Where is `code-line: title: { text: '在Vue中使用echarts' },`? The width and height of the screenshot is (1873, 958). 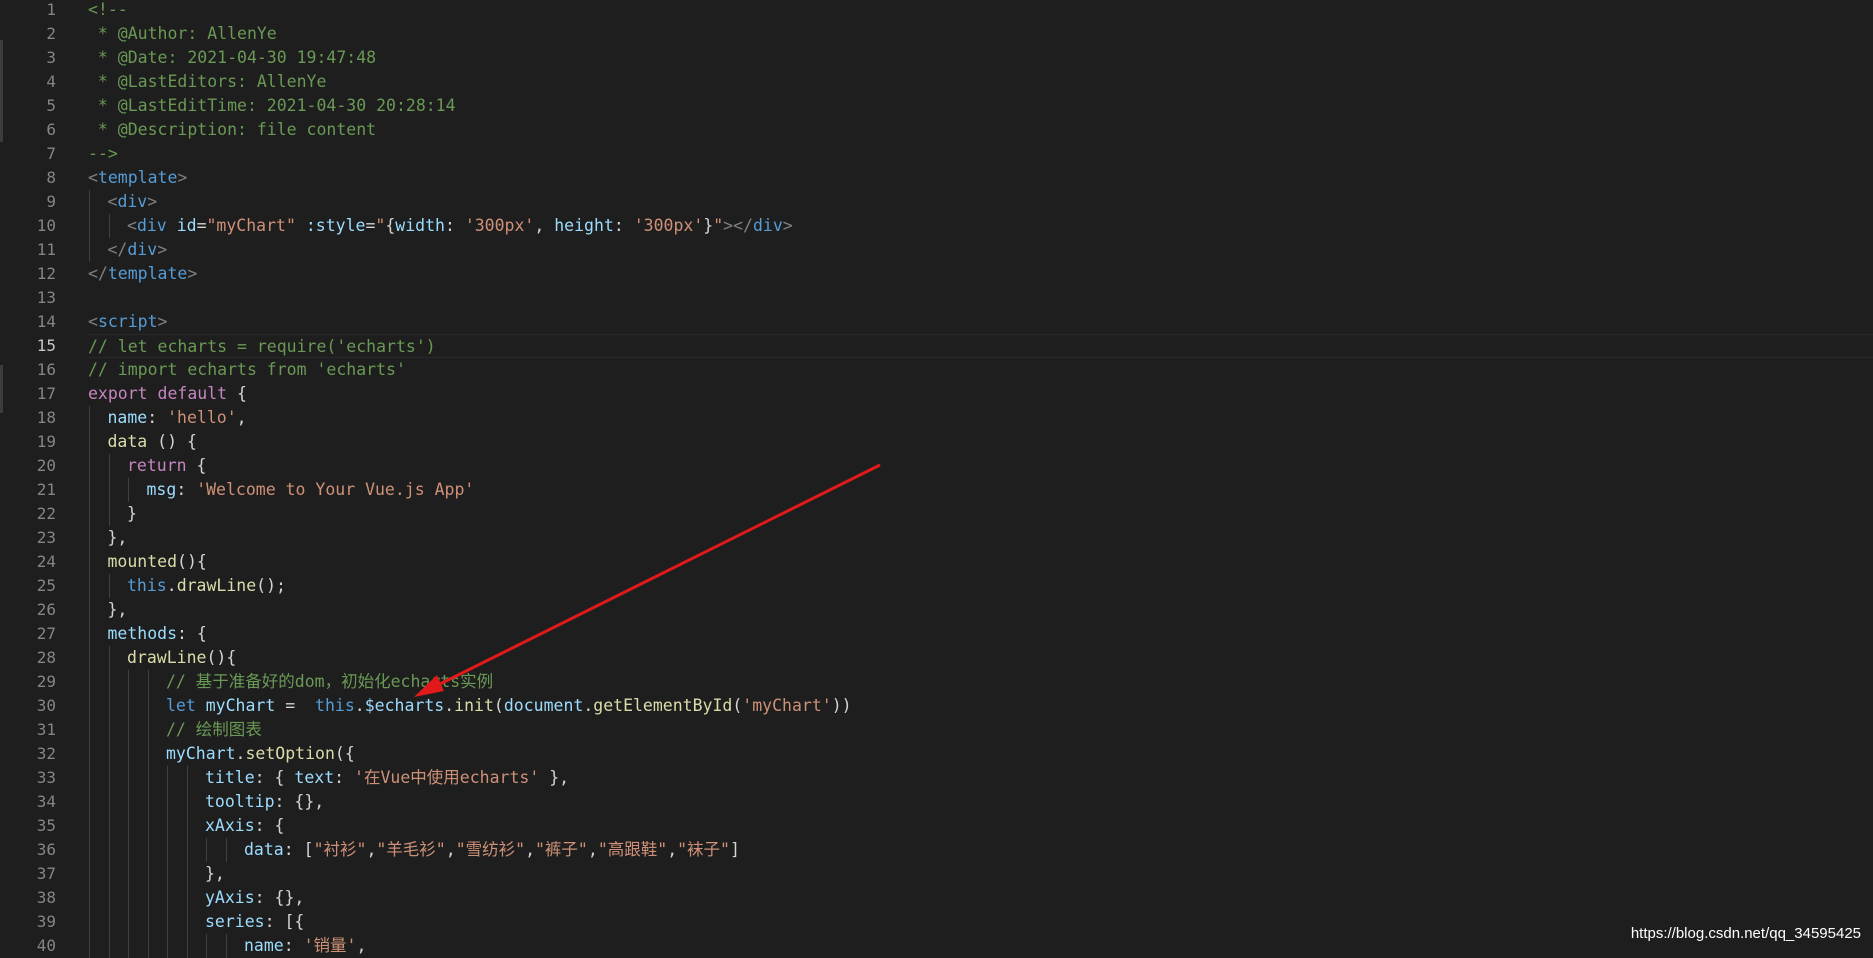
code-line: title: { text: '在Vue中使用echarts' }, is located at coordinates (980, 778).